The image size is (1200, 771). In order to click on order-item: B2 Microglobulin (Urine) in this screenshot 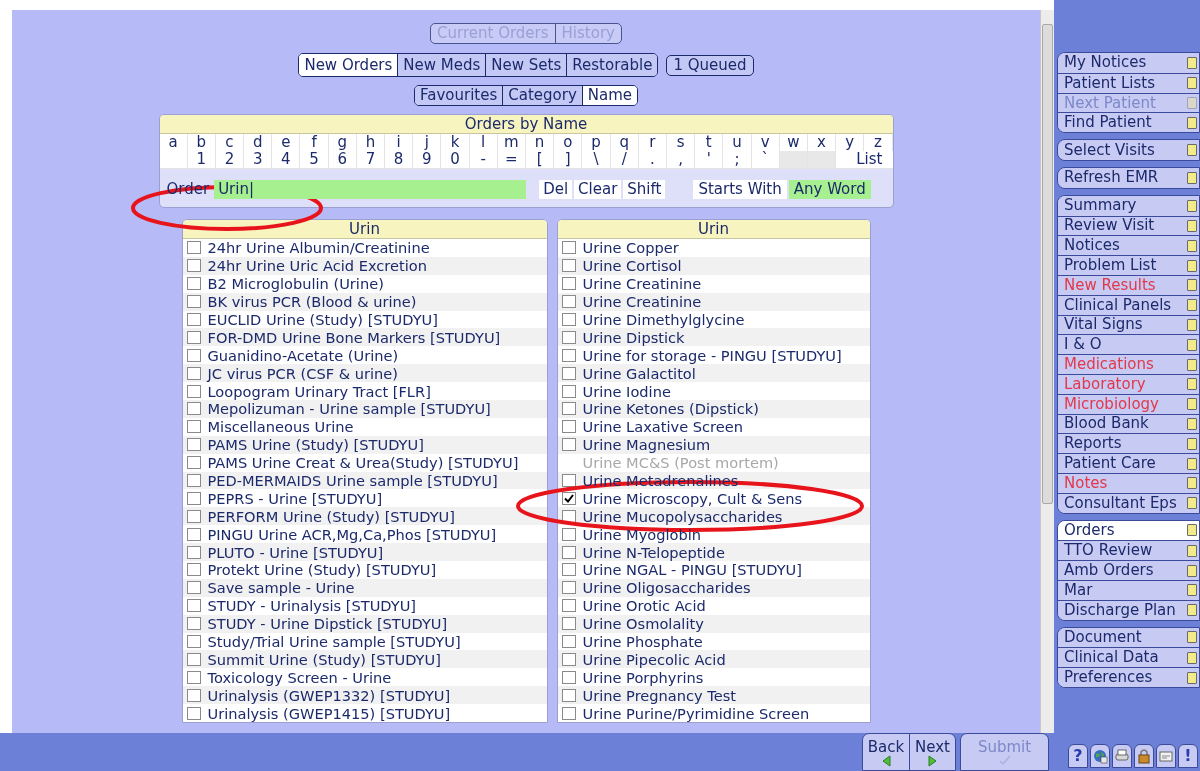, I will do `click(294, 284)`.